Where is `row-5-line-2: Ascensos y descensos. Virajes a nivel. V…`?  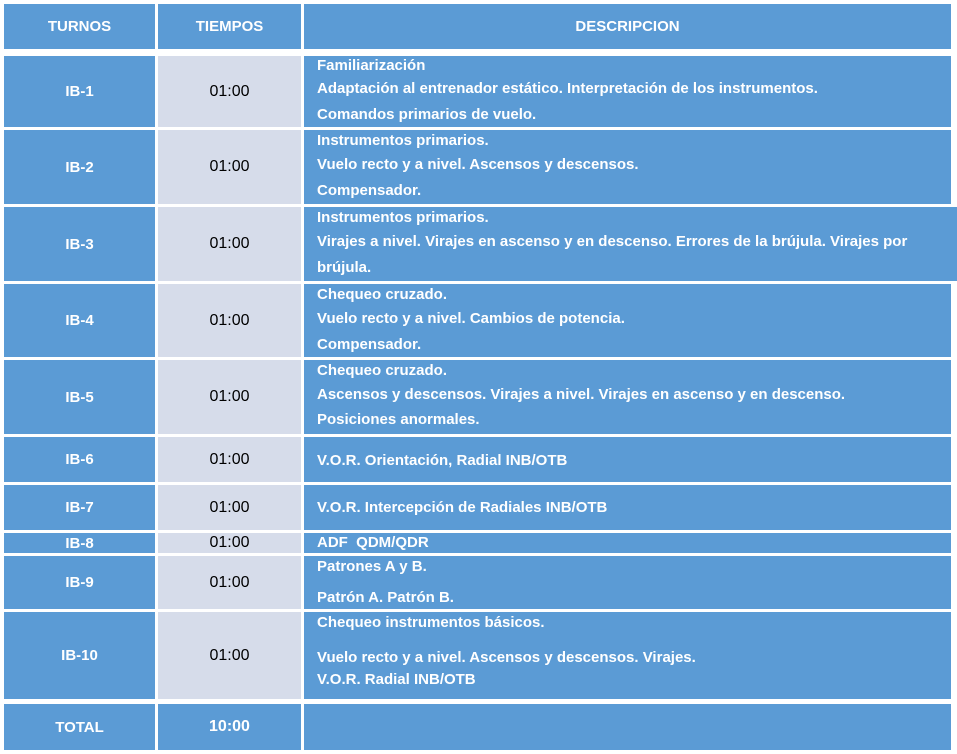
row-5-line-2: Ascensos y descensos. Virajes a nivel. V… is located at coordinates (581, 394).